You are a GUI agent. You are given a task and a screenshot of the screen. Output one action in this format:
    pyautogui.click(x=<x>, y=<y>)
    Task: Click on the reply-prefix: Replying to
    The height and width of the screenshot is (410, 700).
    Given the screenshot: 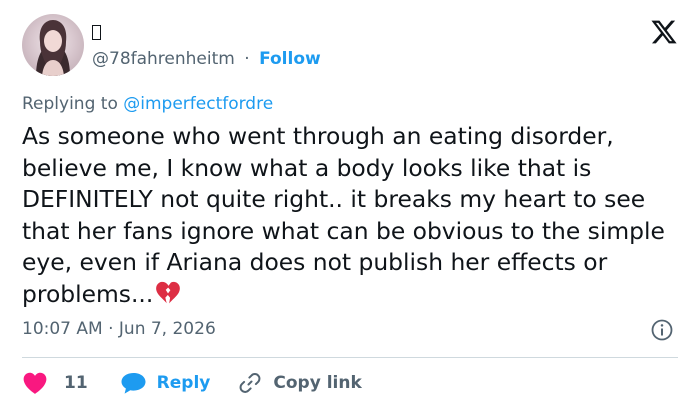 What is the action you would take?
    pyautogui.click(x=70, y=104)
    